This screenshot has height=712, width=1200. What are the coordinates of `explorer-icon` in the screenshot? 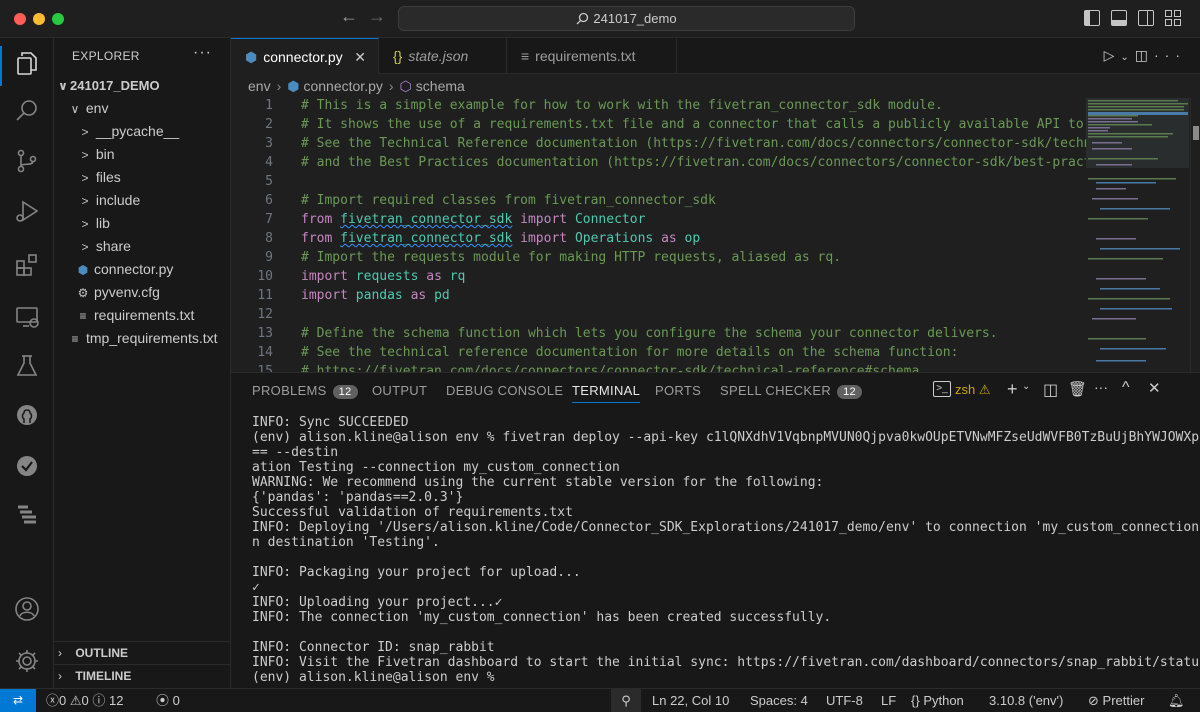 It's located at (27, 63).